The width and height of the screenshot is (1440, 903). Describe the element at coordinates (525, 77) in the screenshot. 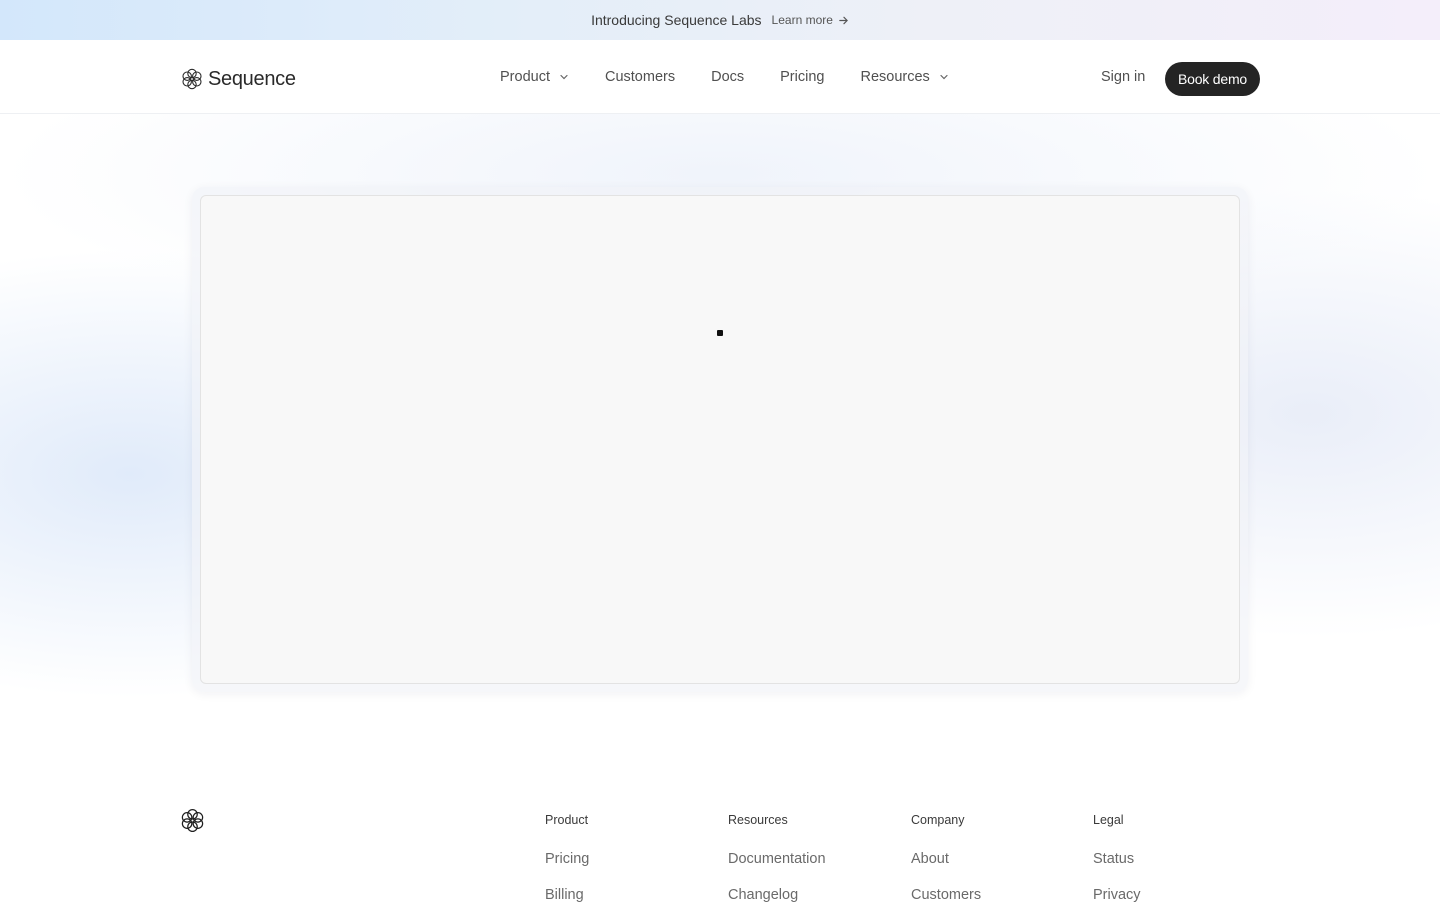

I see `nav-item-label: Product` at that location.